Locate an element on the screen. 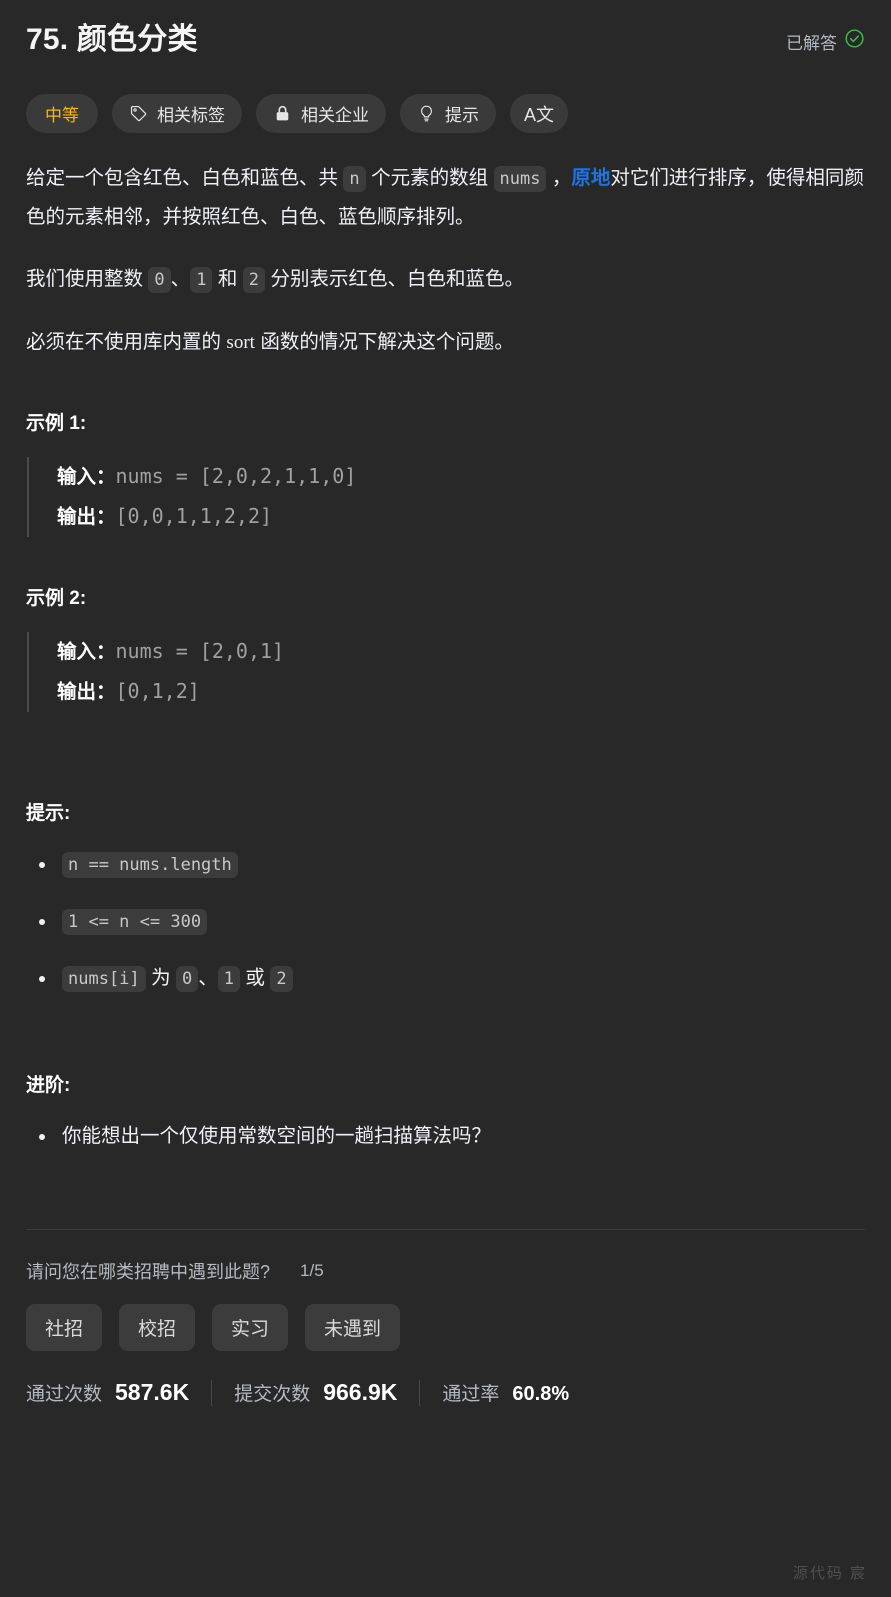 This screenshot has width=891, height=1597. example-2-code-block: 输入：nums = [2,0,1] 输出：[0,1,2] is located at coordinates (446, 672).